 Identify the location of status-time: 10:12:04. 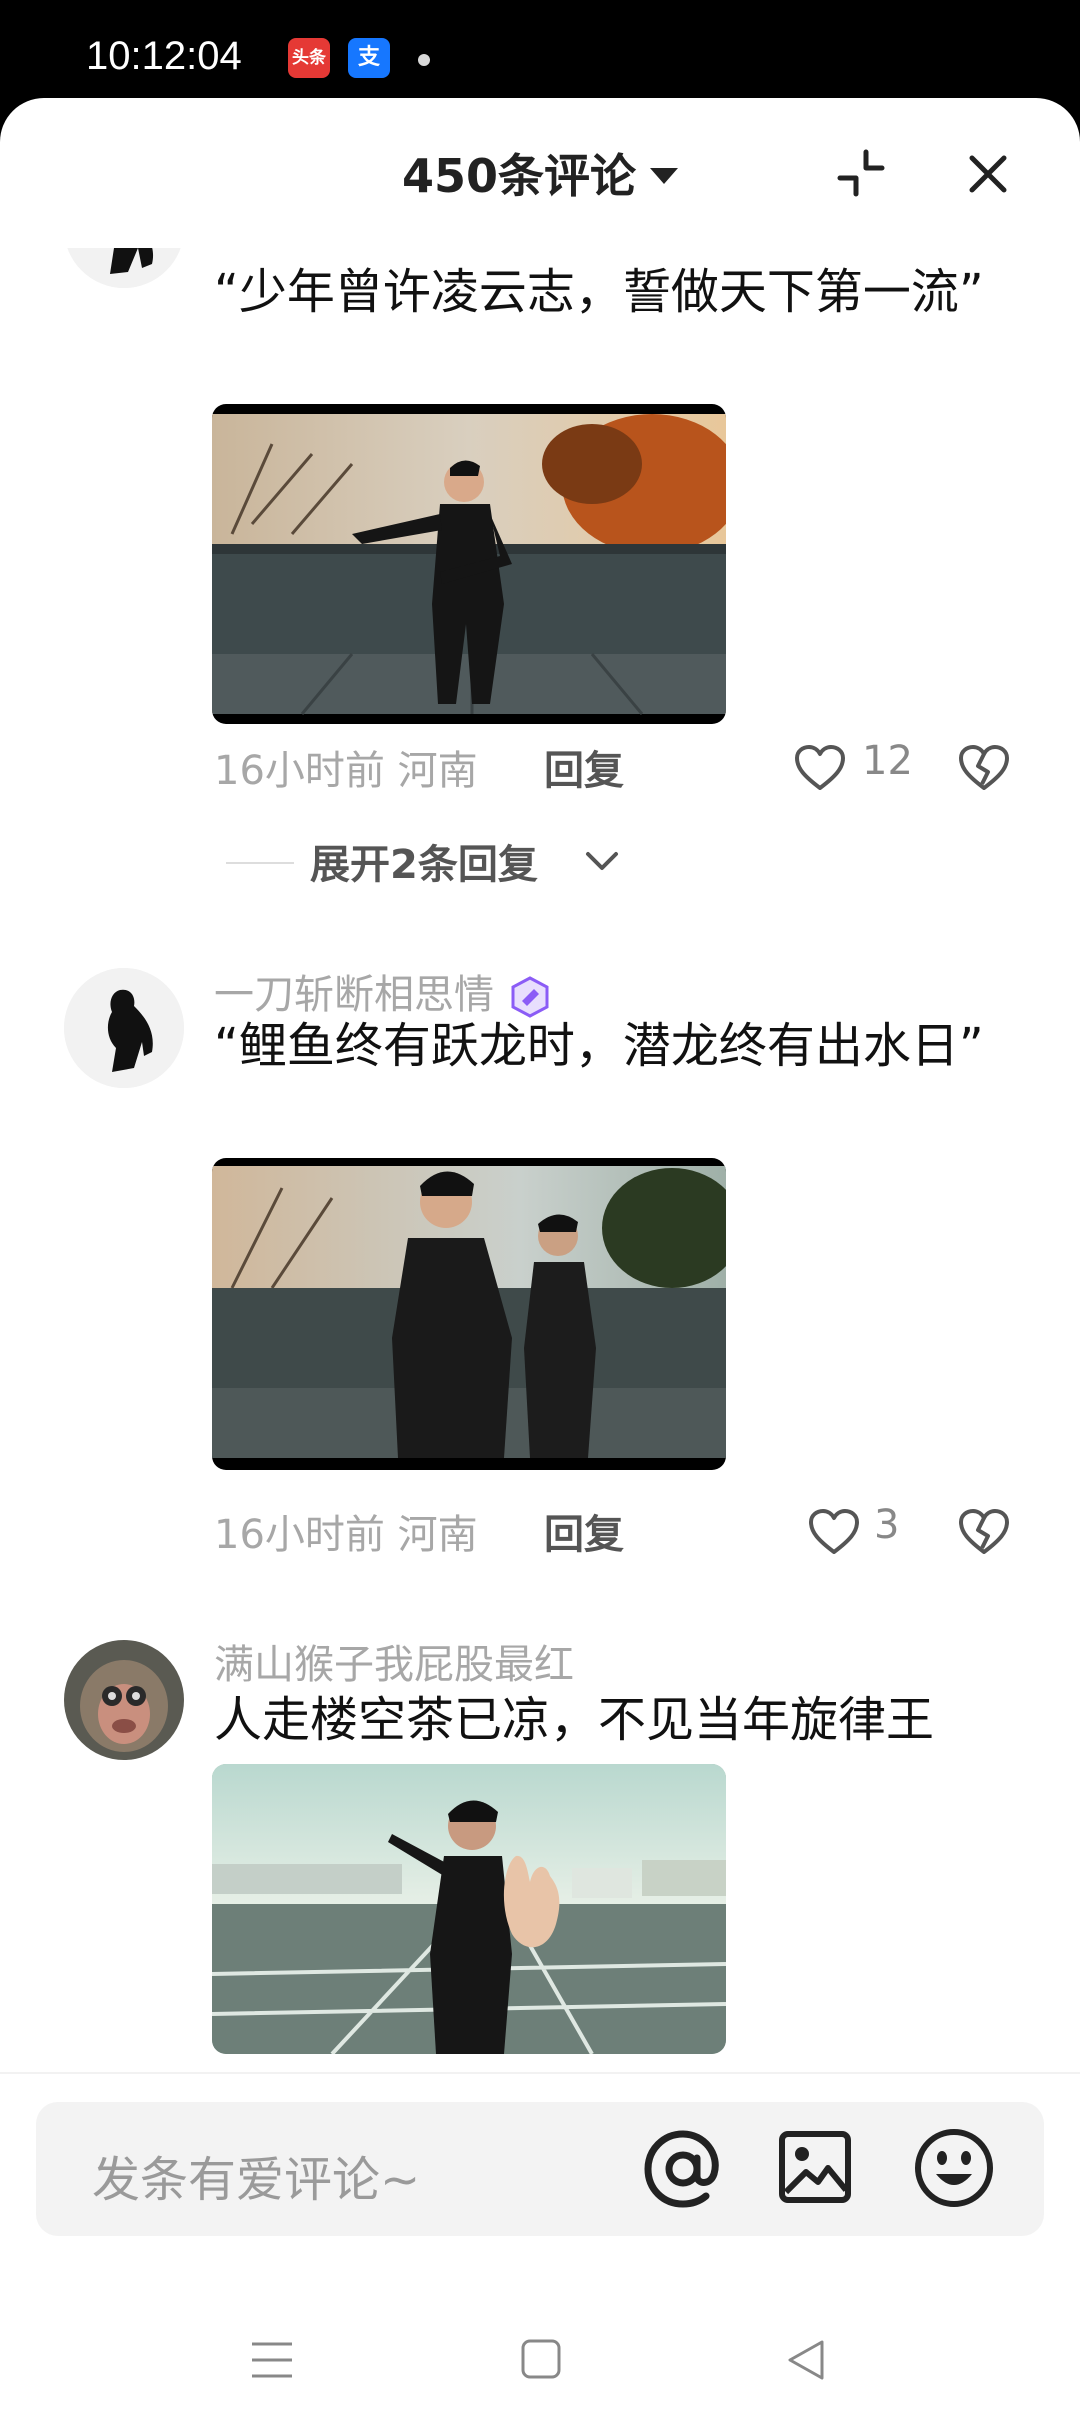
(164, 56).